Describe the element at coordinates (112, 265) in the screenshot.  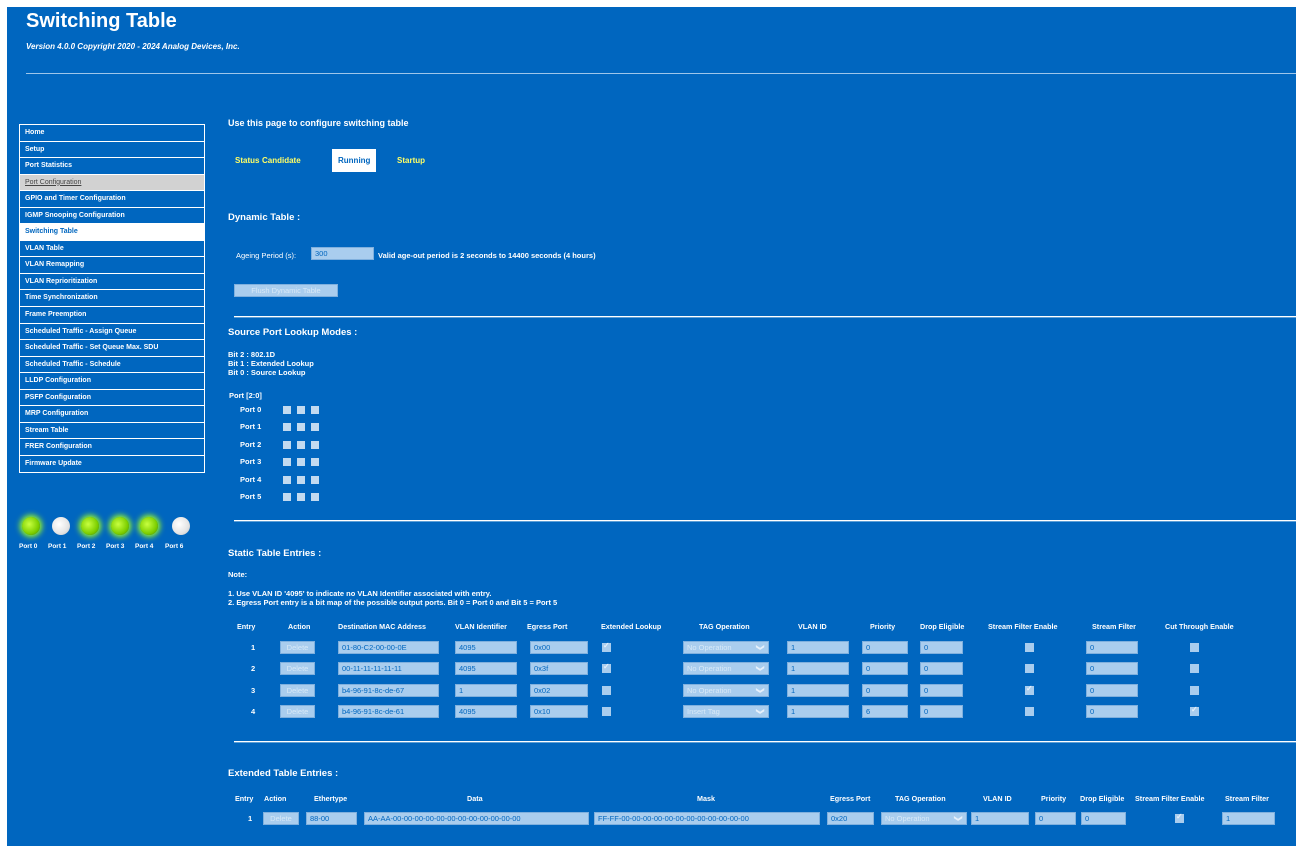
I see `sidebar-item-vlan-remapping: VLAN Remapping` at that location.